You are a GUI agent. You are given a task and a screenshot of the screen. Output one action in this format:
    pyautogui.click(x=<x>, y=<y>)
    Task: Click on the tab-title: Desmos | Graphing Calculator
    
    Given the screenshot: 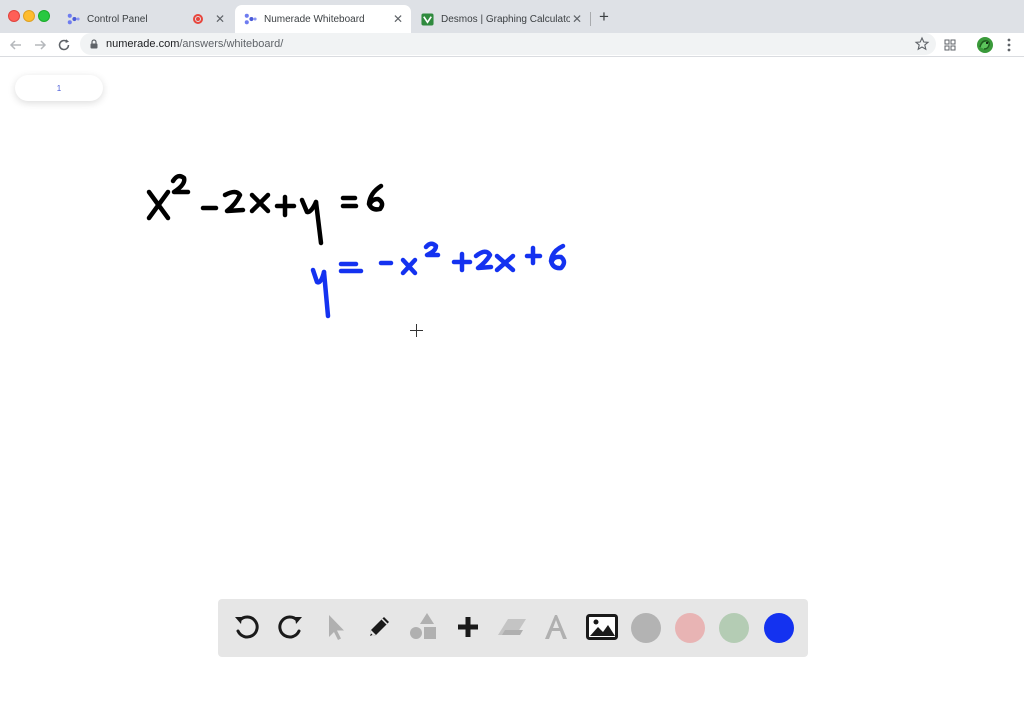 What is the action you would take?
    pyautogui.click(x=505, y=19)
    